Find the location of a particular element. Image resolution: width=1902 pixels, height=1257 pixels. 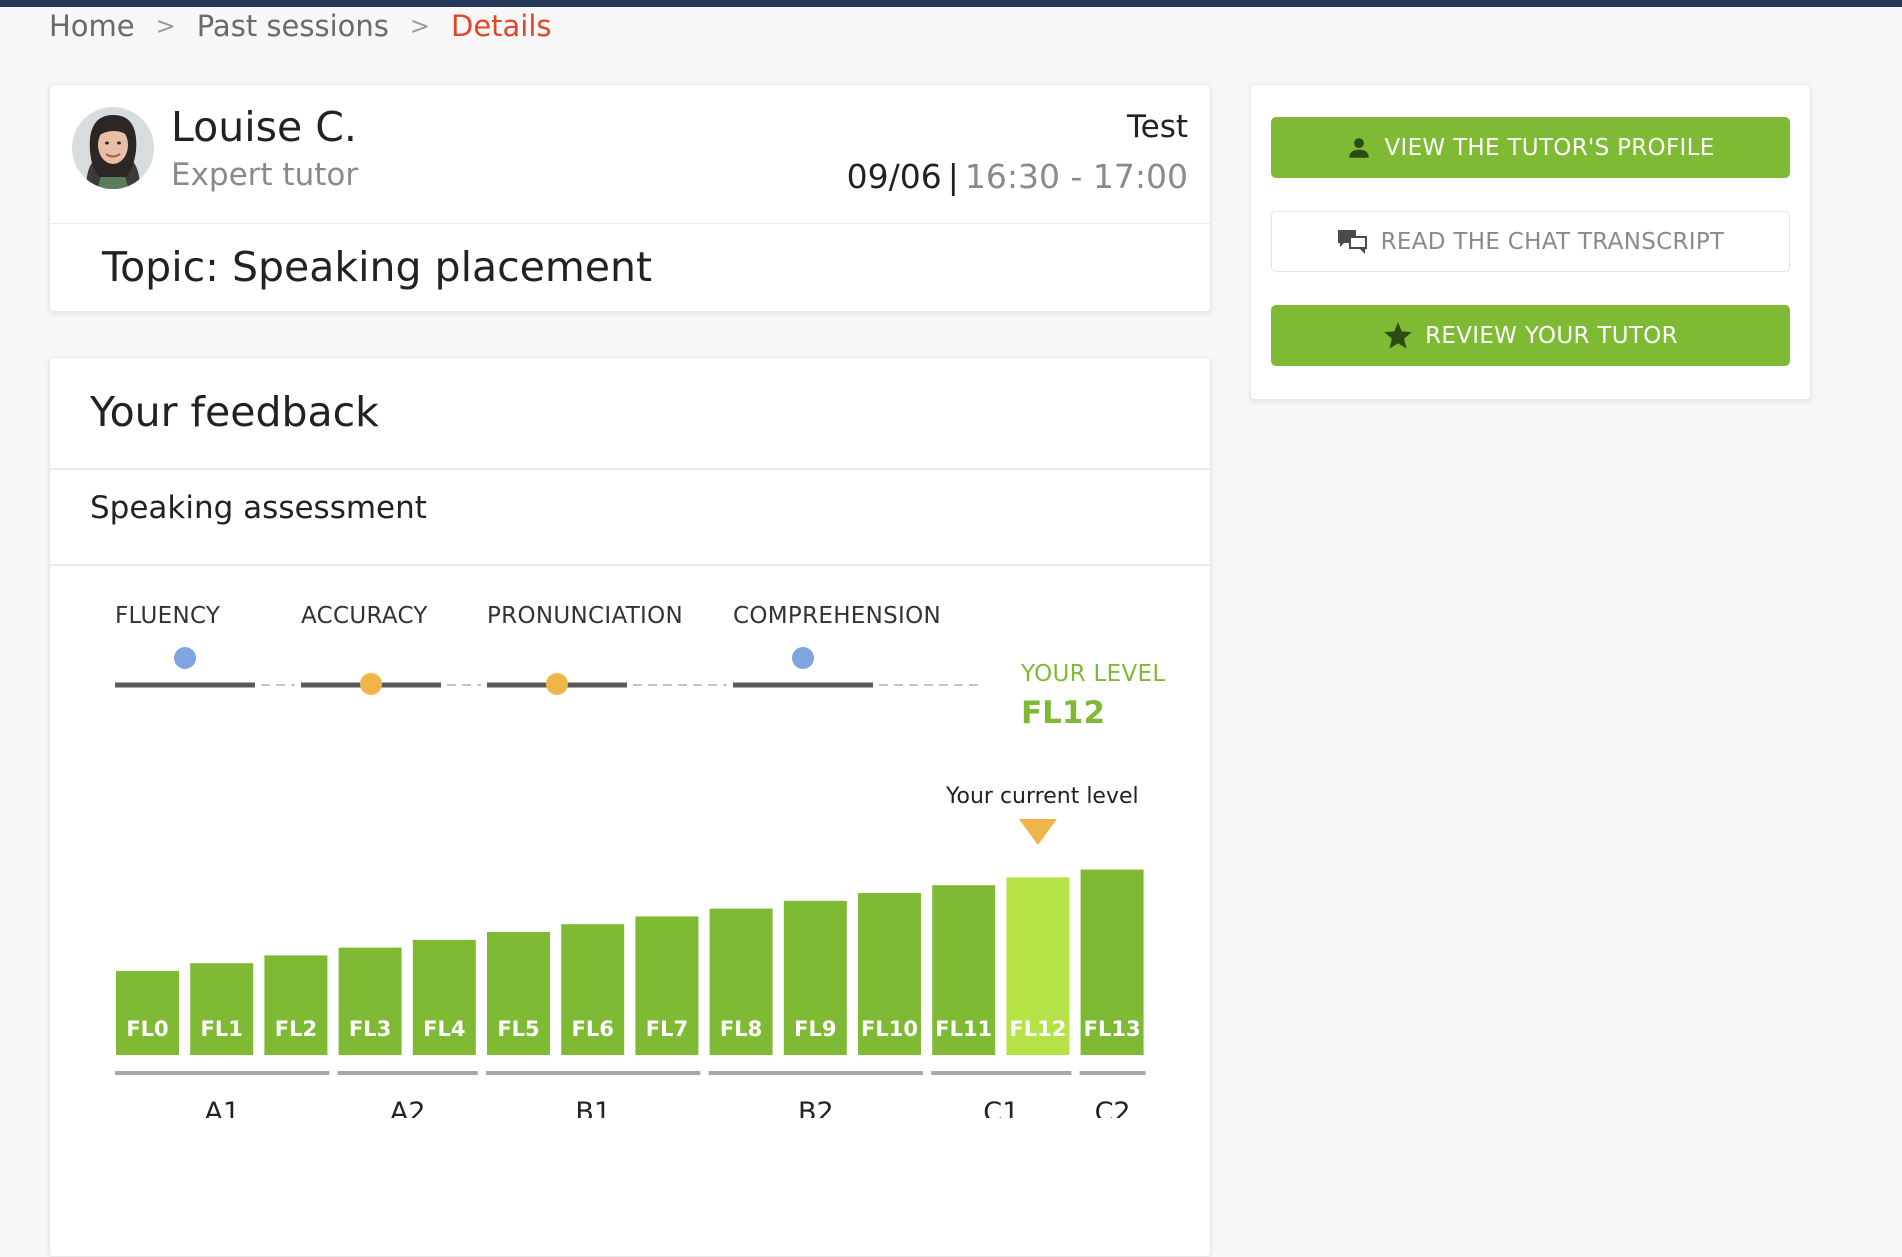

session-type: Test is located at coordinates (1157, 127).